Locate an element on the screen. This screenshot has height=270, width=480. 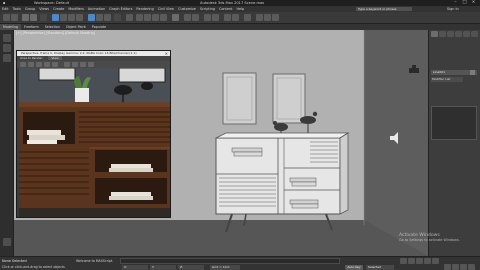
viewport-layout-icon is located at coordinates (7, 242).